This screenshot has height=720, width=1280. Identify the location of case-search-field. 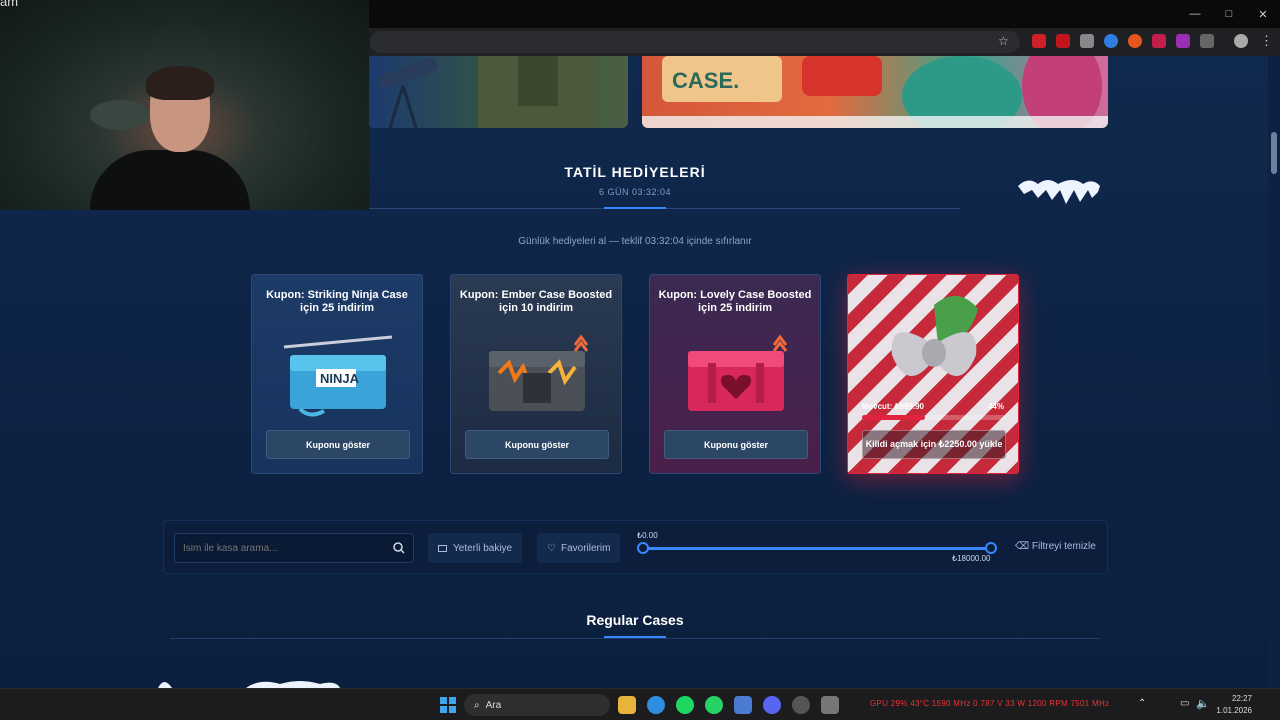
(294, 548).